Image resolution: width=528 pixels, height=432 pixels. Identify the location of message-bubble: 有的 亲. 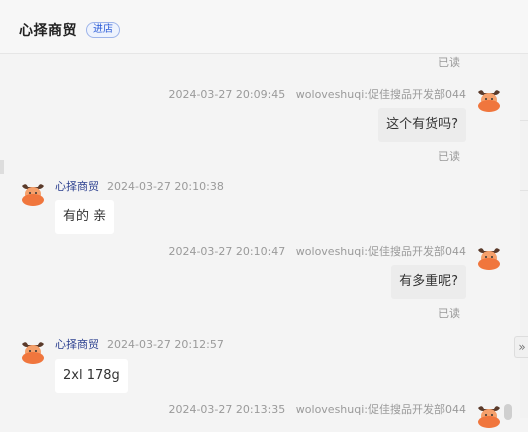
(85, 217).